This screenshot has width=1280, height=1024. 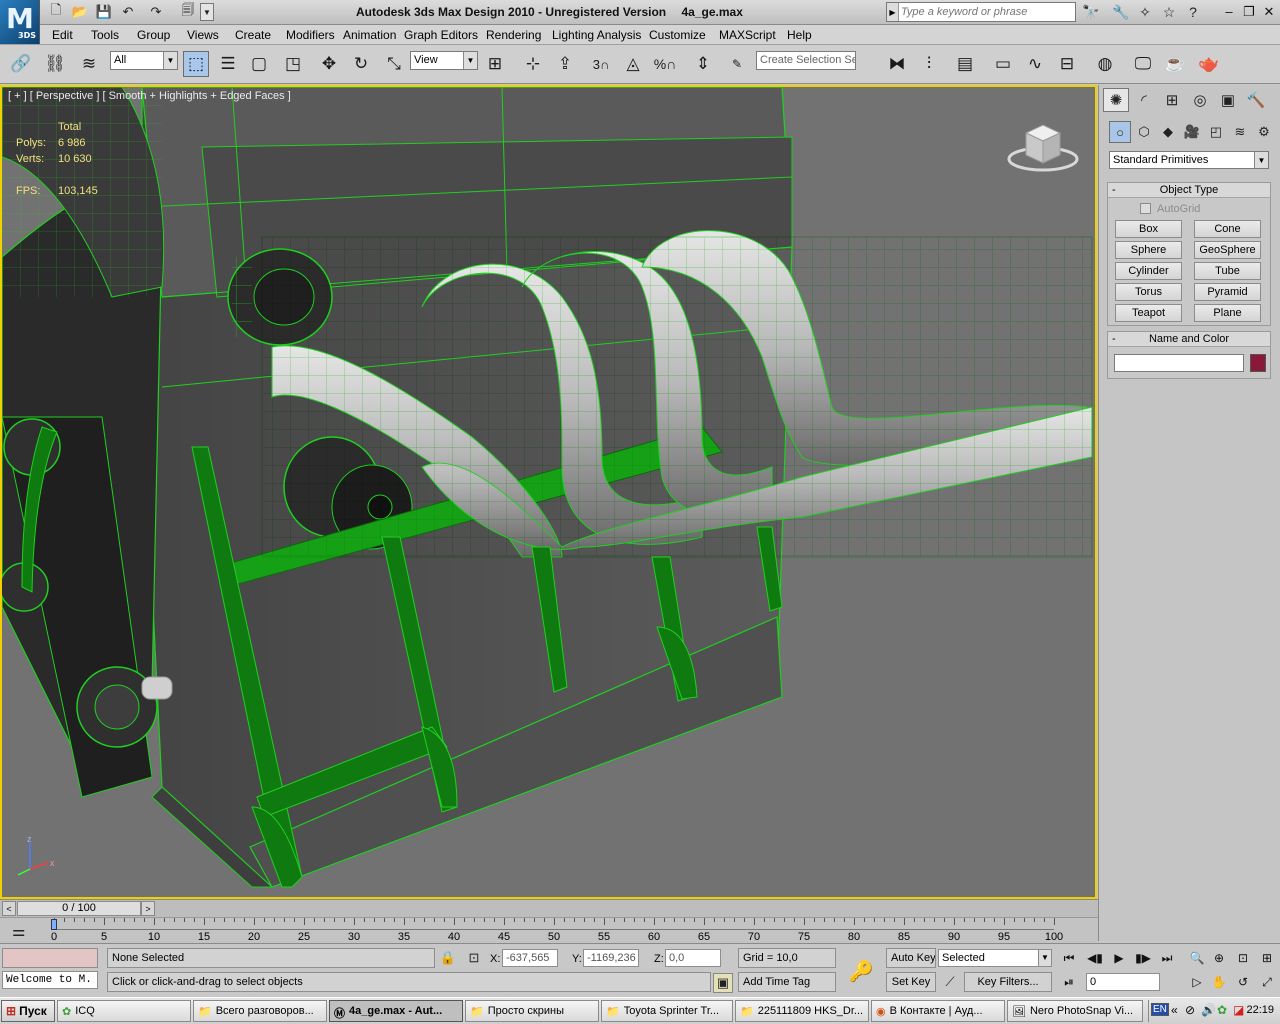 What do you see at coordinates (1227, 271) in the screenshot?
I see `tube-button: Tube` at bounding box center [1227, 271].